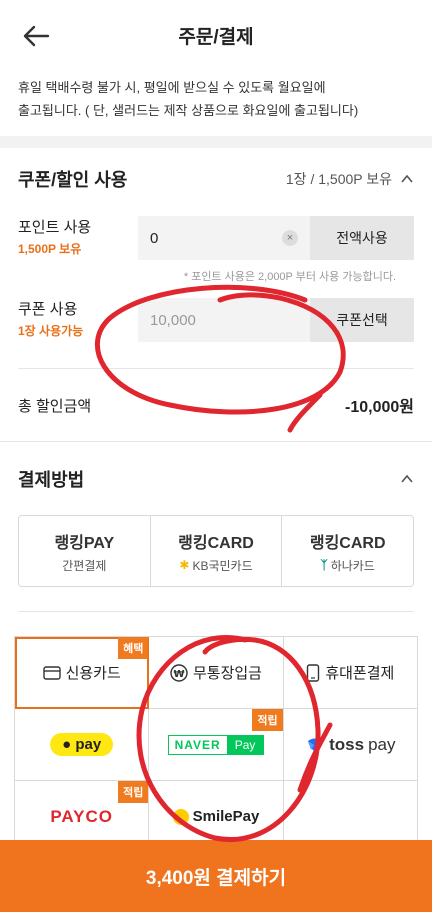  Describe the element at coordinates (55, 406) in the screenshot. I see `total-discount-label: 총 할인금액` at that location.